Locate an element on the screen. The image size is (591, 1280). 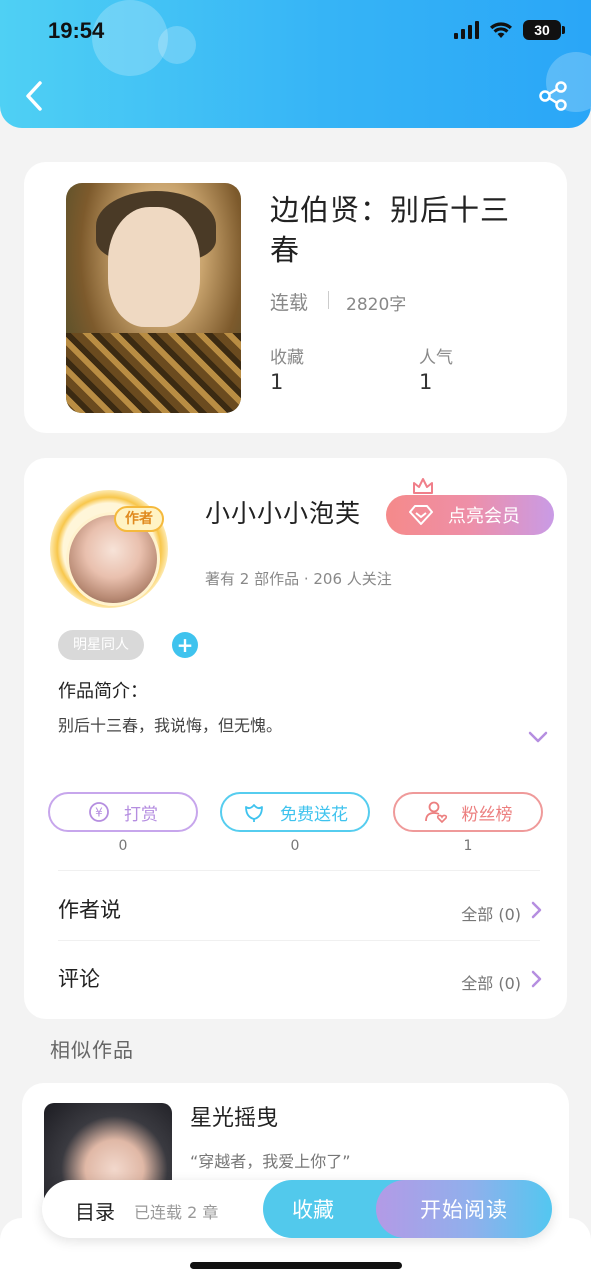
popularity-label: 人气 is located at coordinates (436, 358).